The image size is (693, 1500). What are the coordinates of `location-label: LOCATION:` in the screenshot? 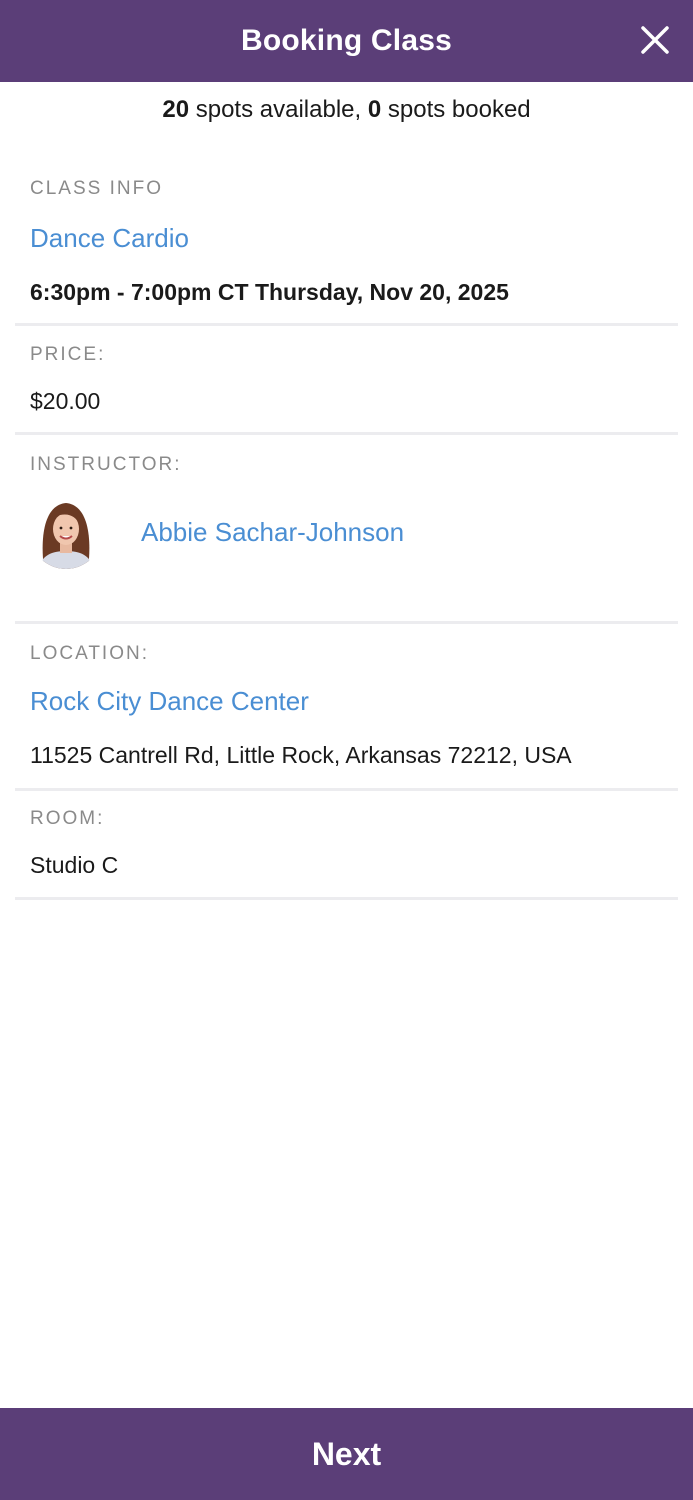 It's located at (89, 653).